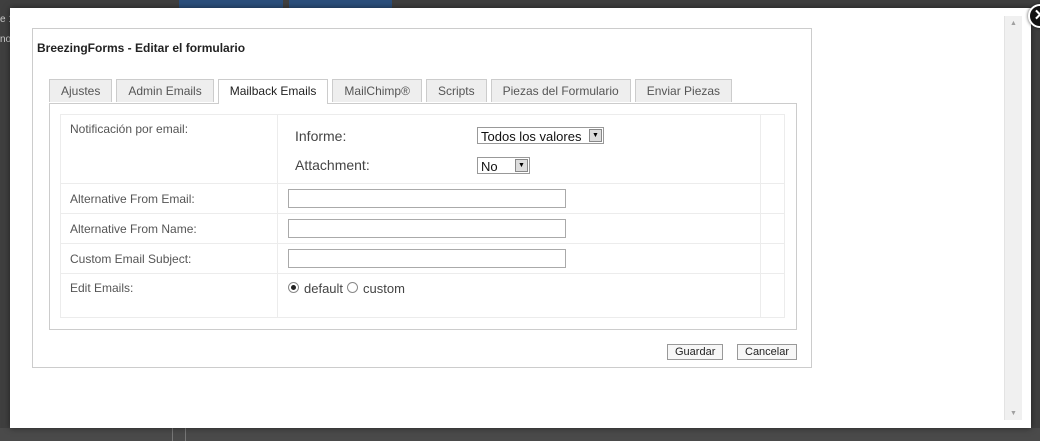 The image size is (1040, 441). What do you see at coordinates (560, 90) in the screenshot?
I see `tab-piezas-del-formulario: Piezas del Formulario` at bounding box center [560, 90].